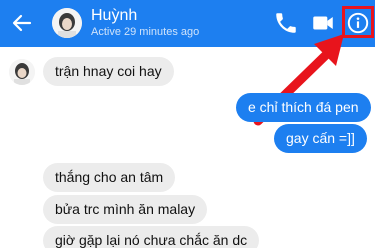  Describe the element at coordinates (320, 138) in the screenshot. I see `message-bubble-outgoing: gay cấn =]]` at that location.